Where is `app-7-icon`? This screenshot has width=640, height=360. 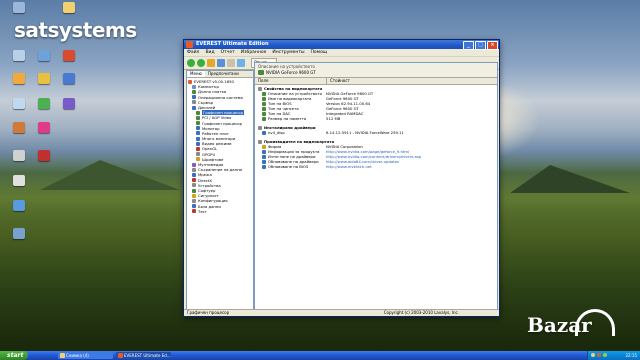
app-7-icon is located at coordinates (44, 103).